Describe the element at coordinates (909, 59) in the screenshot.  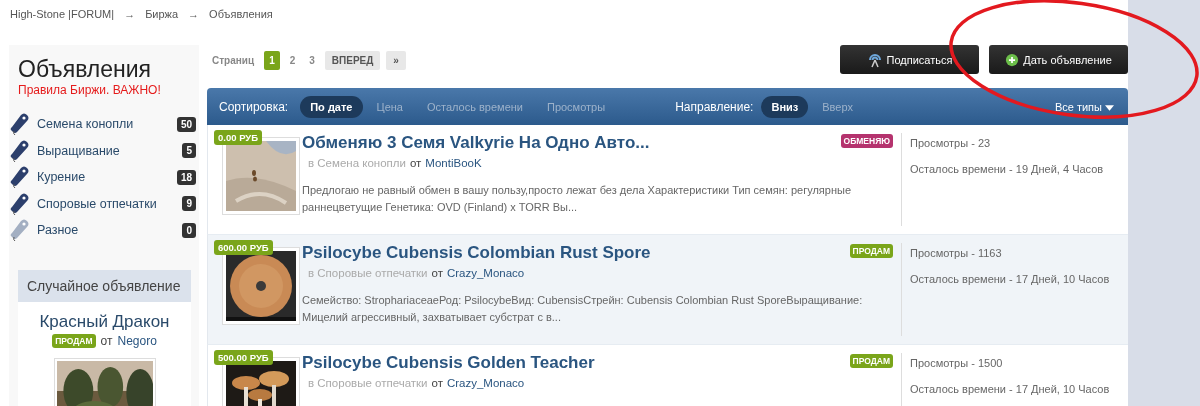
I see `subscribe-button: Подписаться` at that location.